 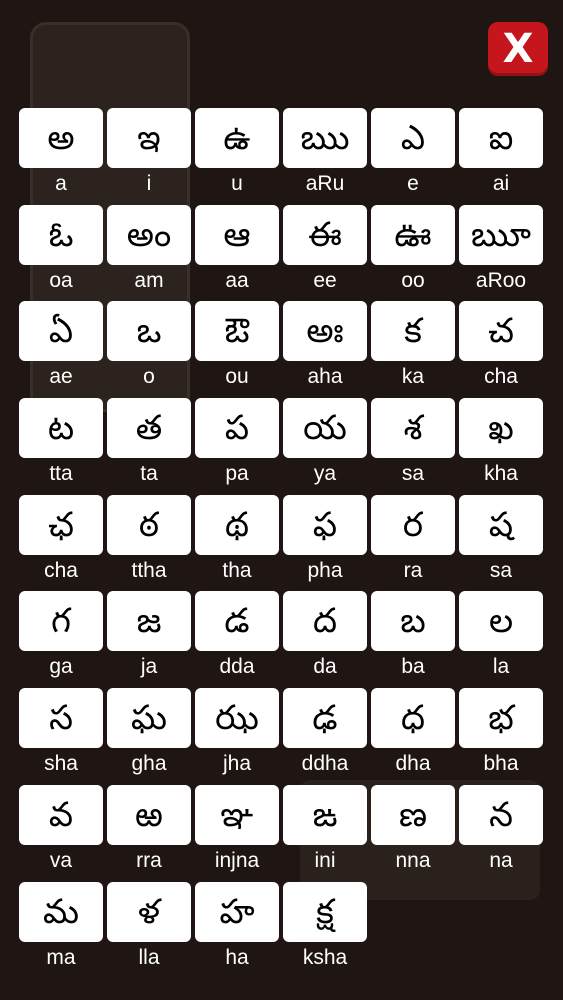 I want to click on letter-tile-button: ఎ, so click(x=413, y=138).